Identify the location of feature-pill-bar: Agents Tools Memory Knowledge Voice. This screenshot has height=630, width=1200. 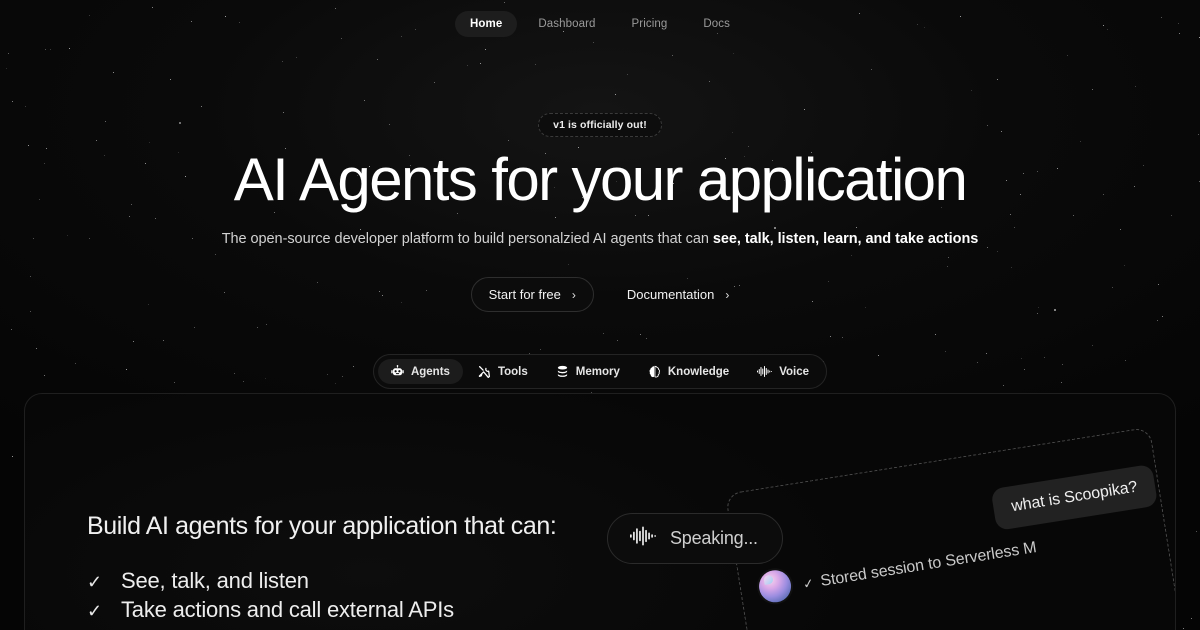
(600, 371).